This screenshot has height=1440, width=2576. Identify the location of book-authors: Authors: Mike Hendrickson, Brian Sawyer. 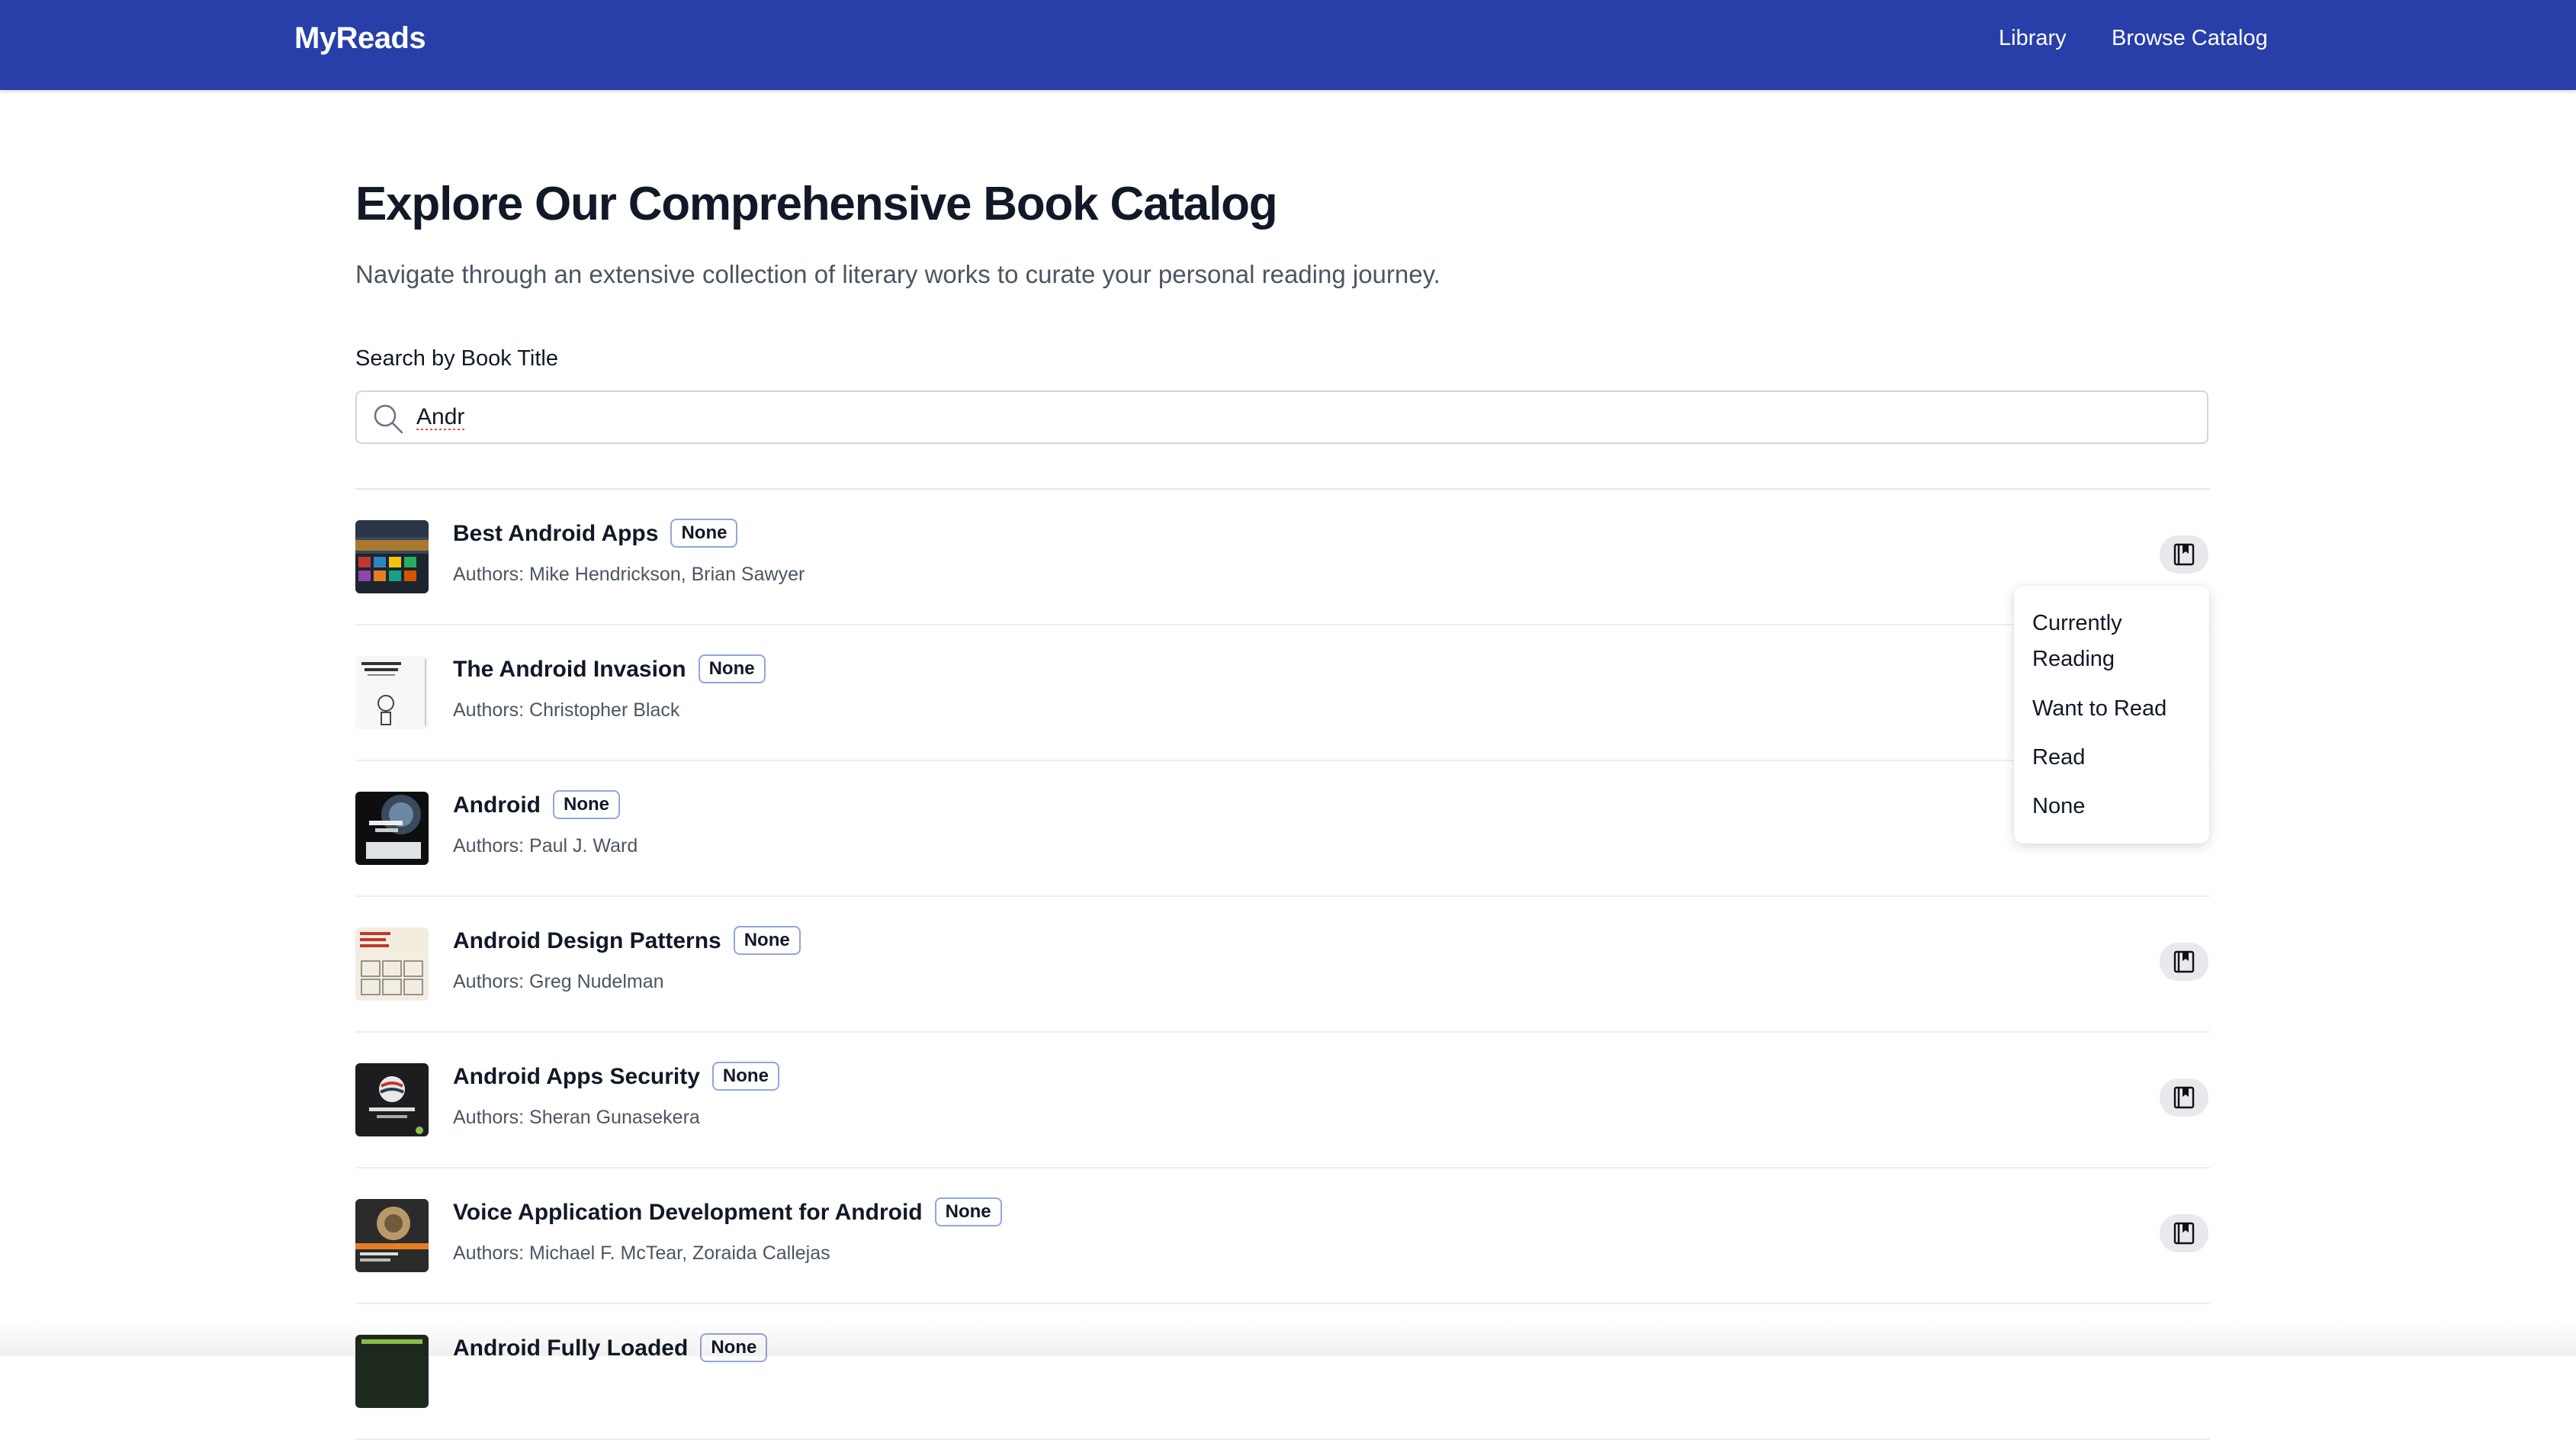
(629, 574).